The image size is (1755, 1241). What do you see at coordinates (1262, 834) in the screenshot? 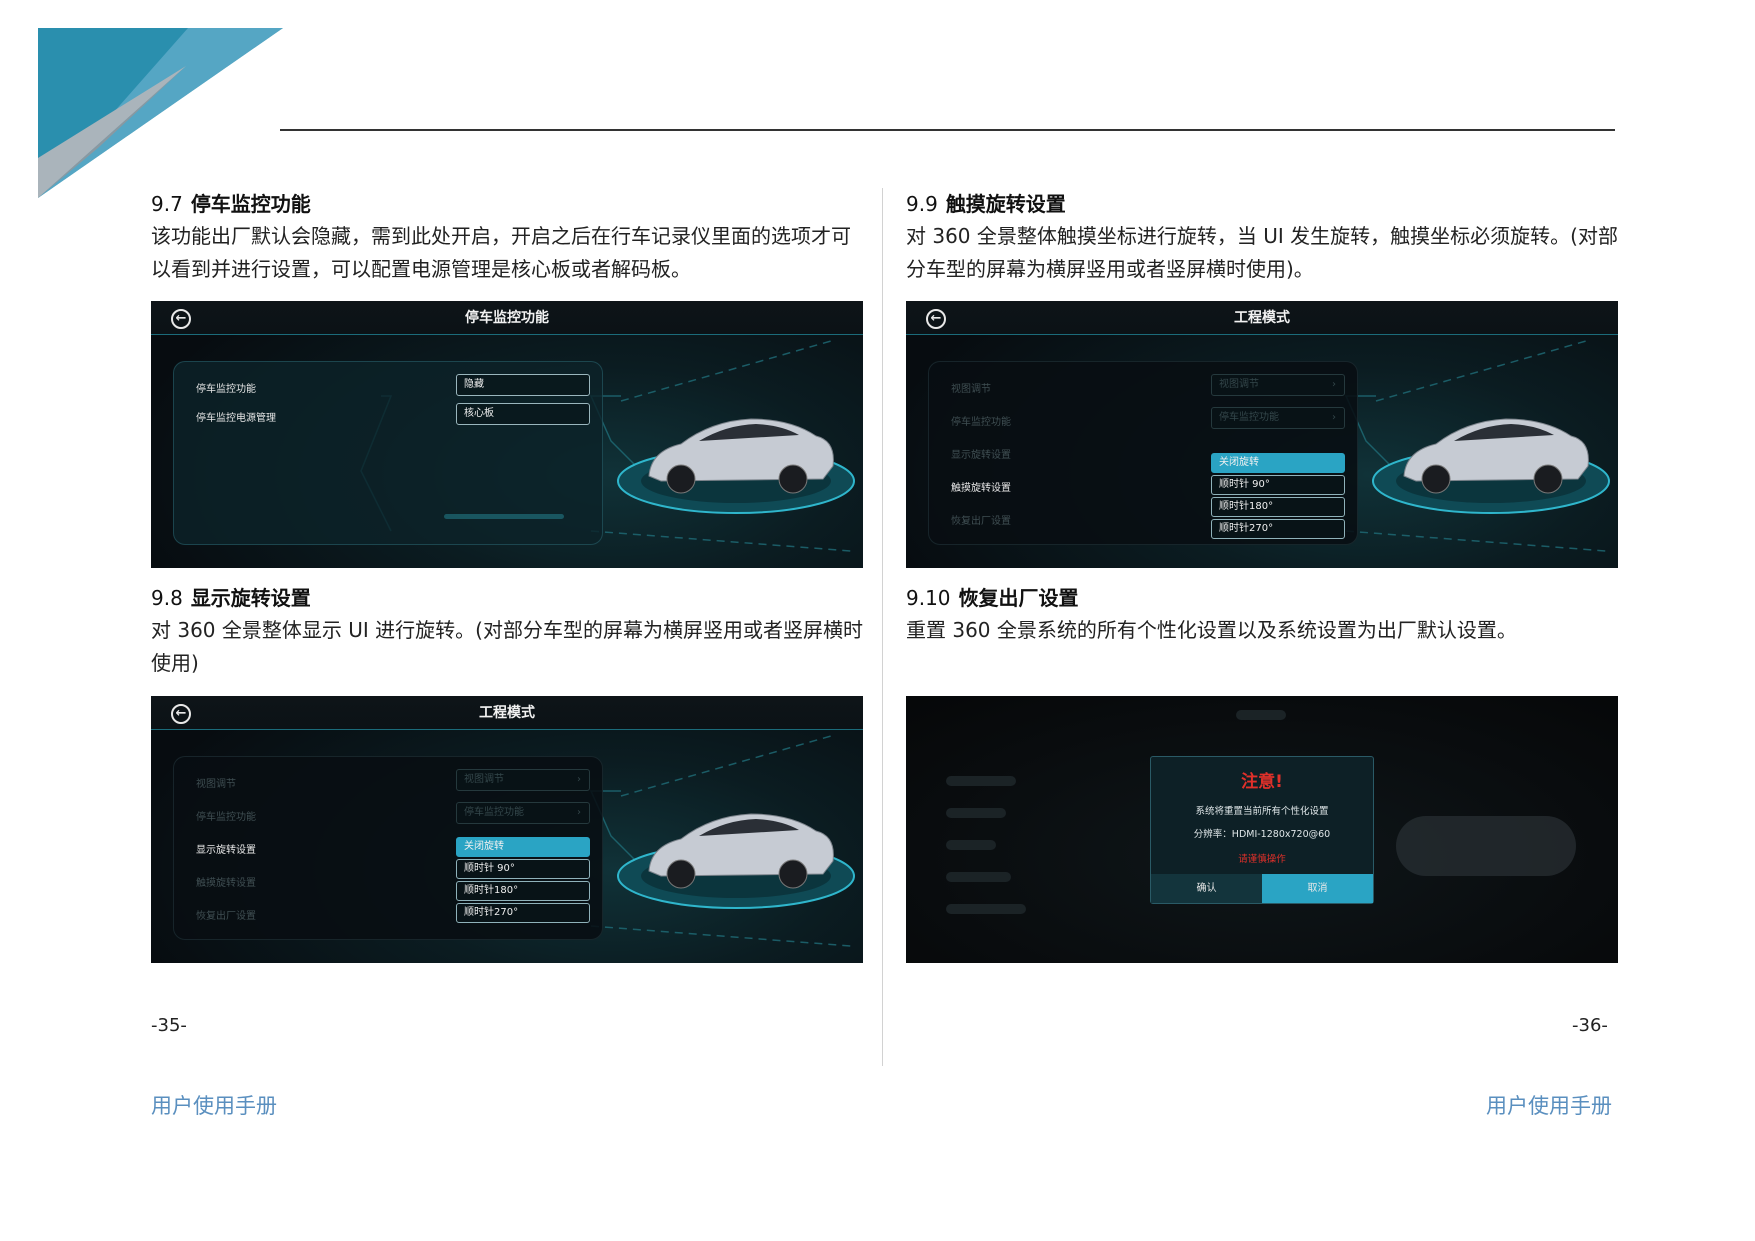
I see `dialog-resolution: 分辨率：HDMI-1280x720@60` at bounding box center [1262, 834].